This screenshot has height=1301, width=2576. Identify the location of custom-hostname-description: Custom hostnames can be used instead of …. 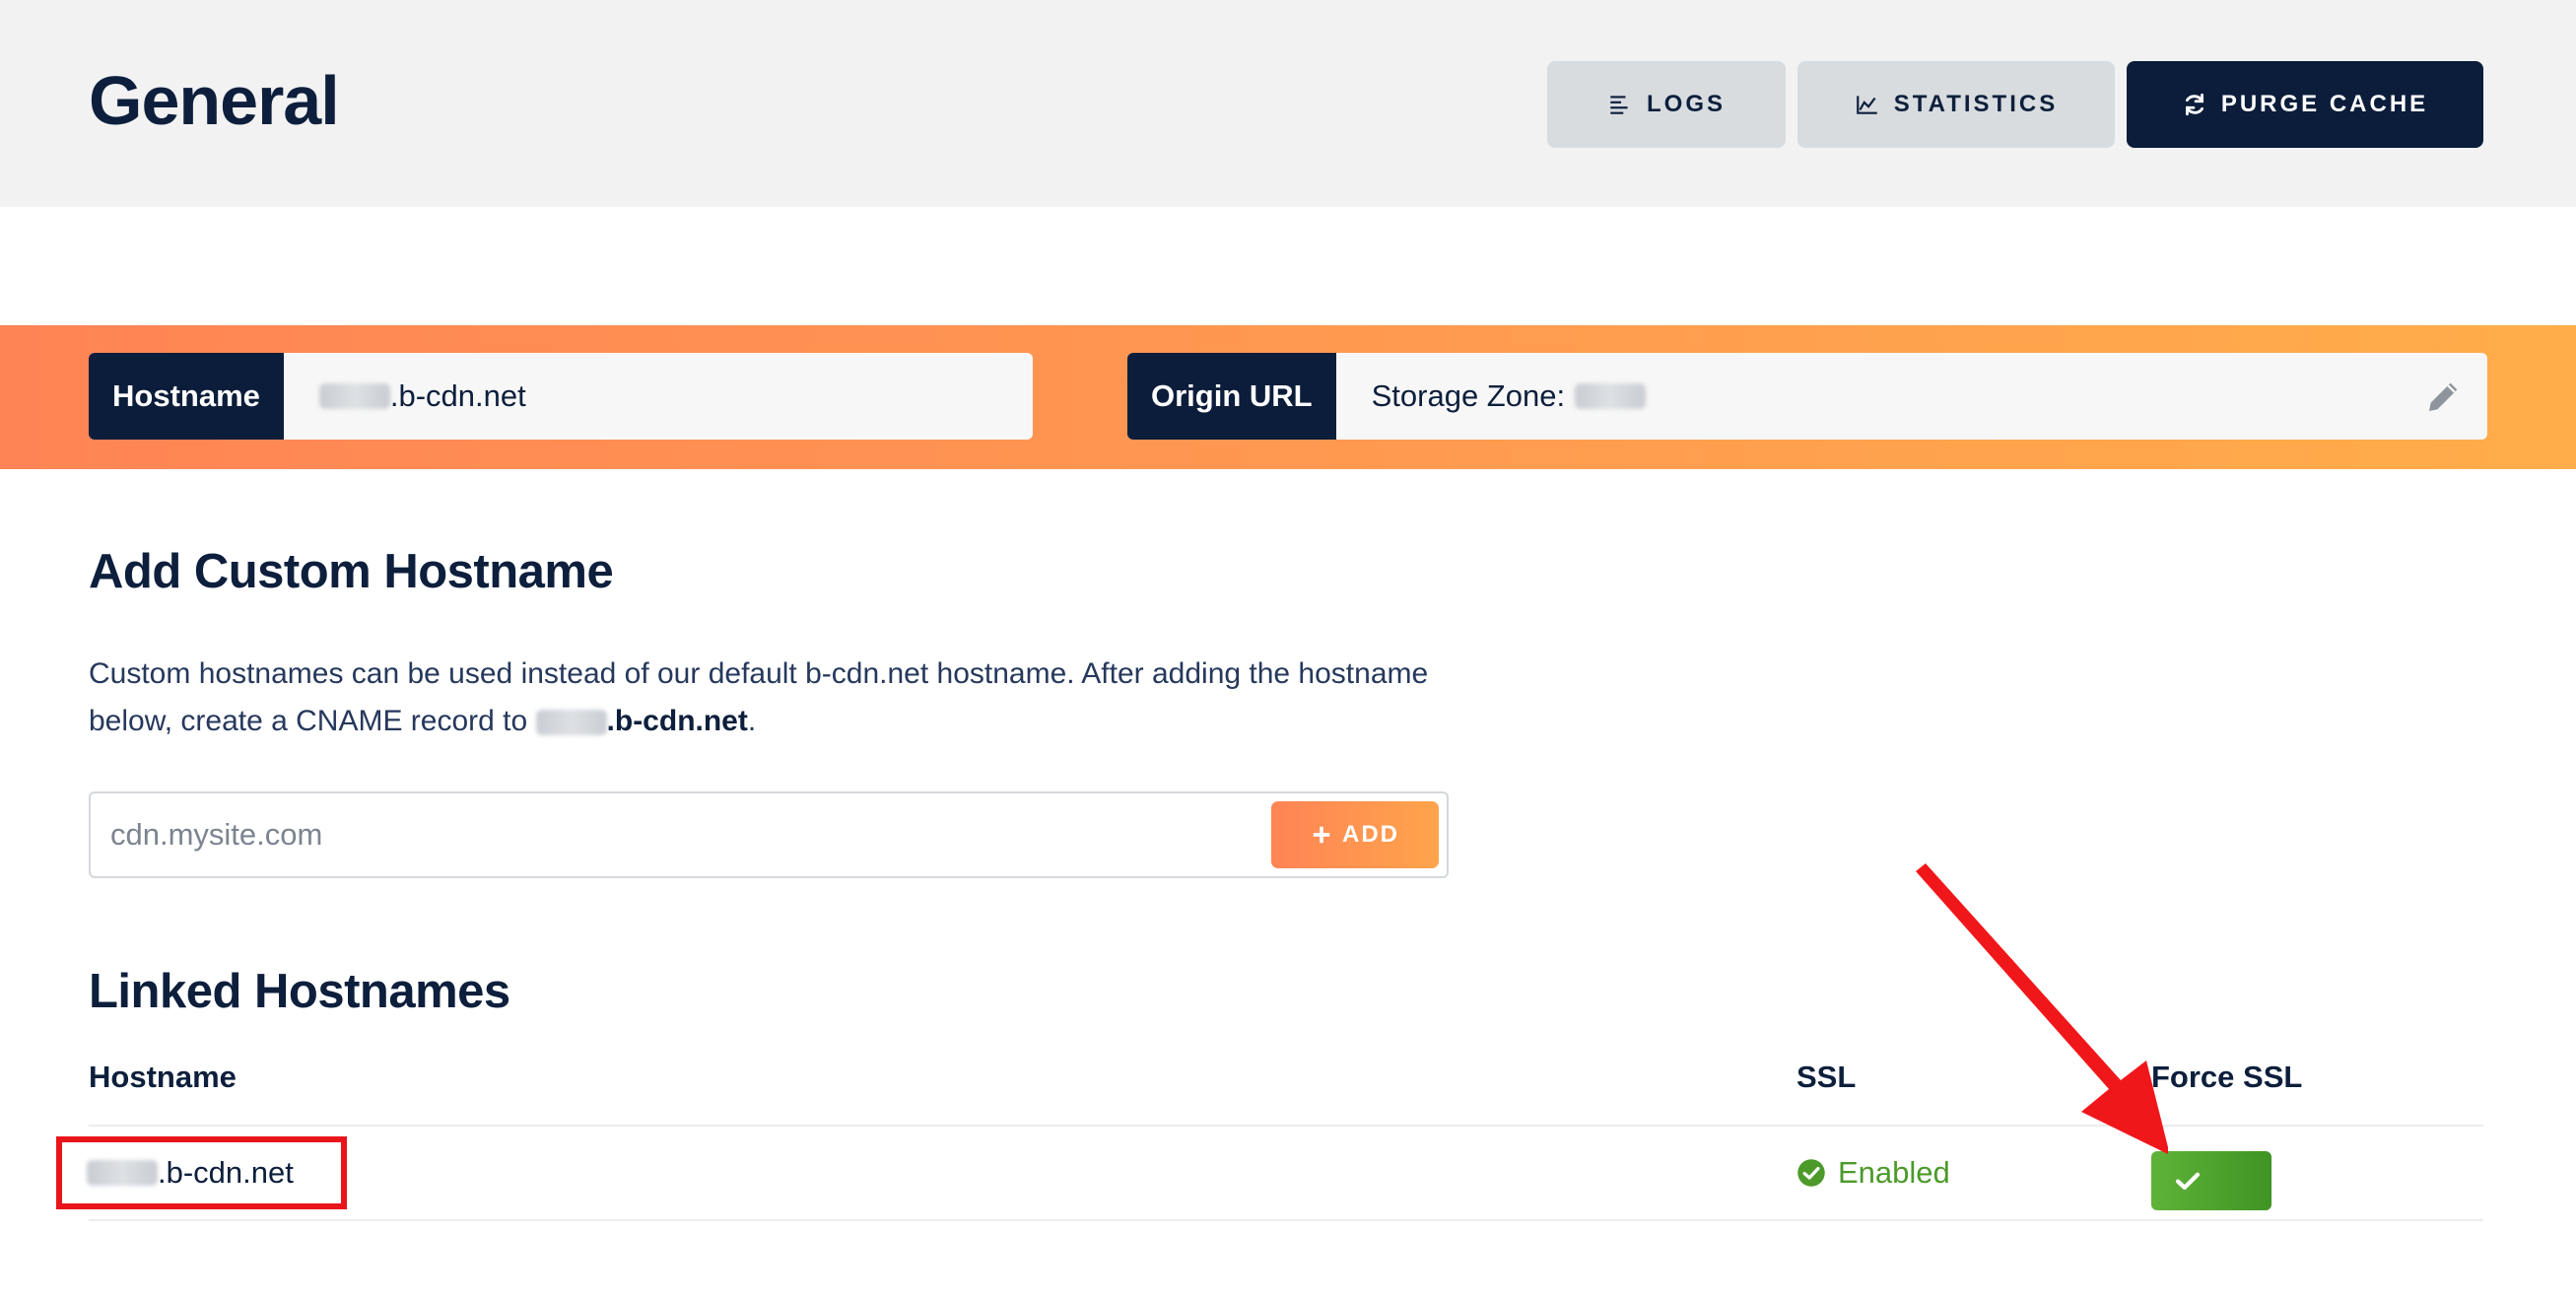
(788, 697).